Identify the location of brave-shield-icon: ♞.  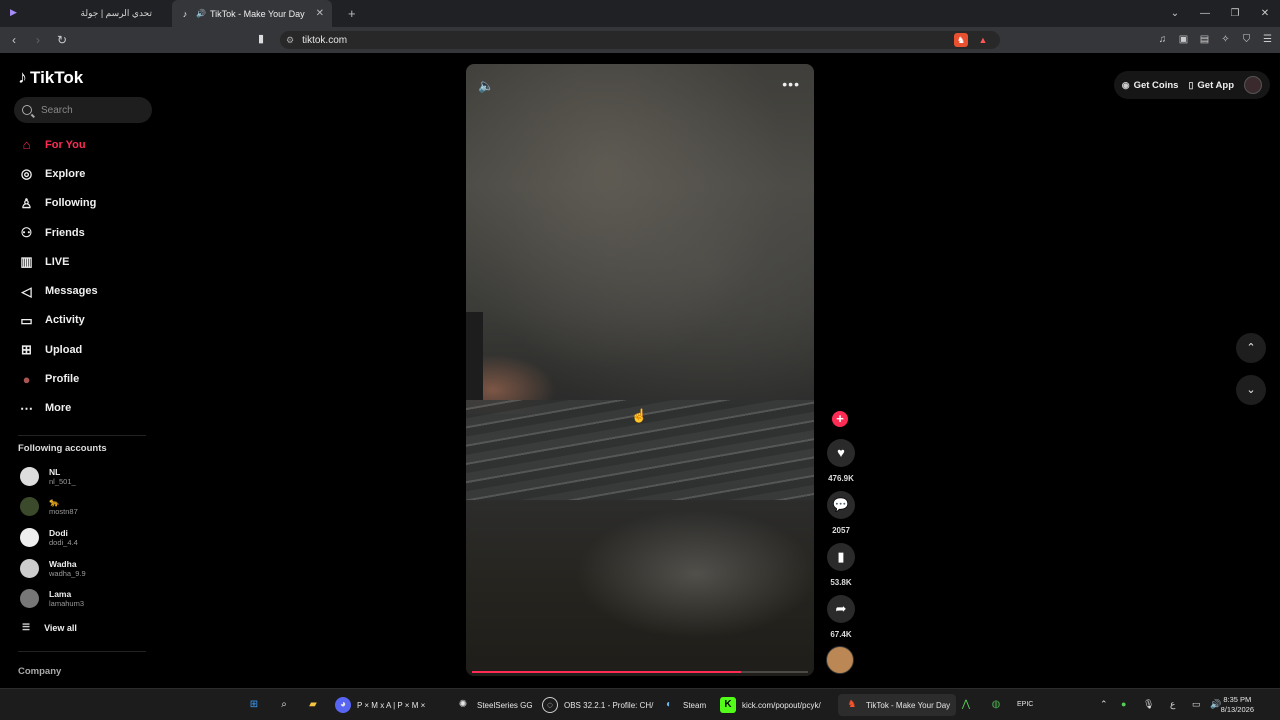
(961, 40).